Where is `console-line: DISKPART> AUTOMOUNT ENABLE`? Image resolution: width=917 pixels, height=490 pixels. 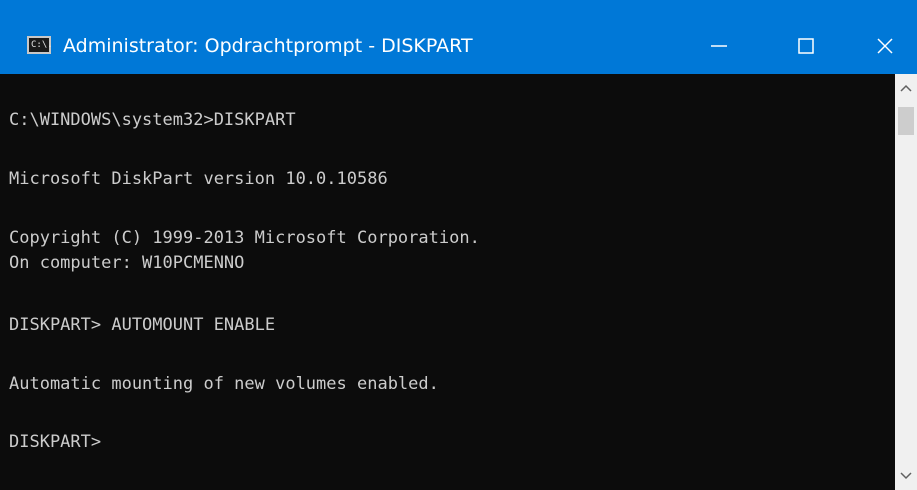 console-line: DISKPART> AUTOMOUNT ENABLE is located at coordinates (142, 325).